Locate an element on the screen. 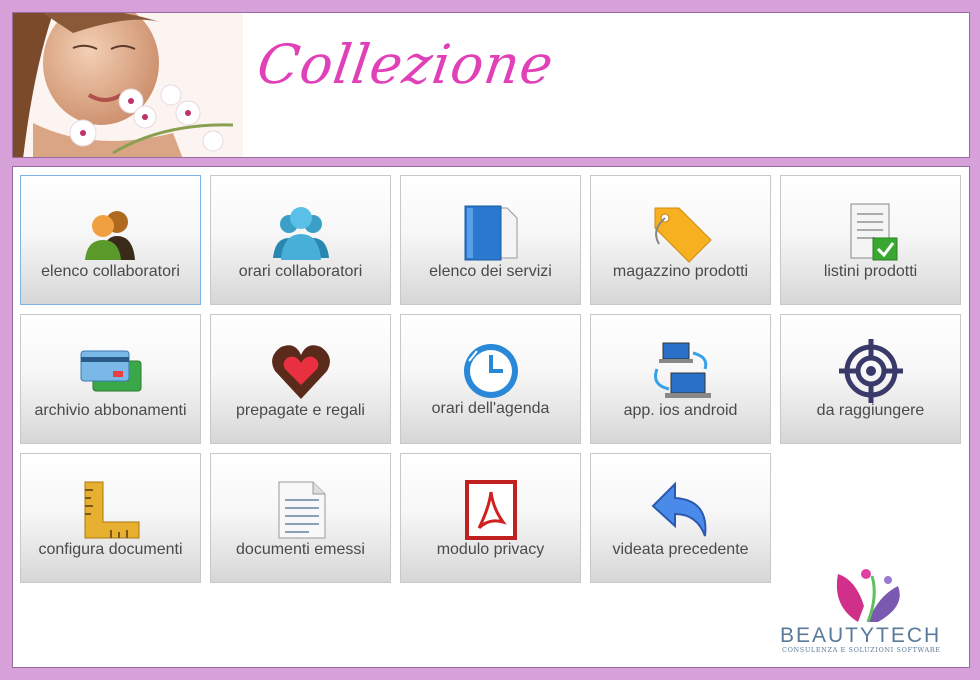 The width and height of the screenshot is (980, 680). menu-tile-magazzino-prodotti: magazzino prodotti is located at coordinates (680, 240).